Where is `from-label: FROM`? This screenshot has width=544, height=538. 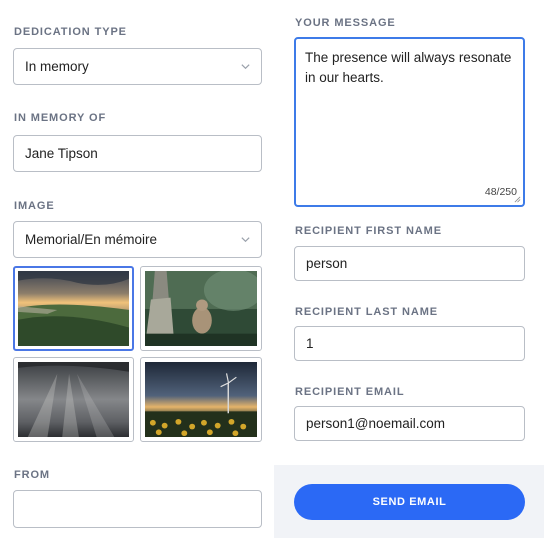 from-label: FROM is located at coordinates (32, 475).